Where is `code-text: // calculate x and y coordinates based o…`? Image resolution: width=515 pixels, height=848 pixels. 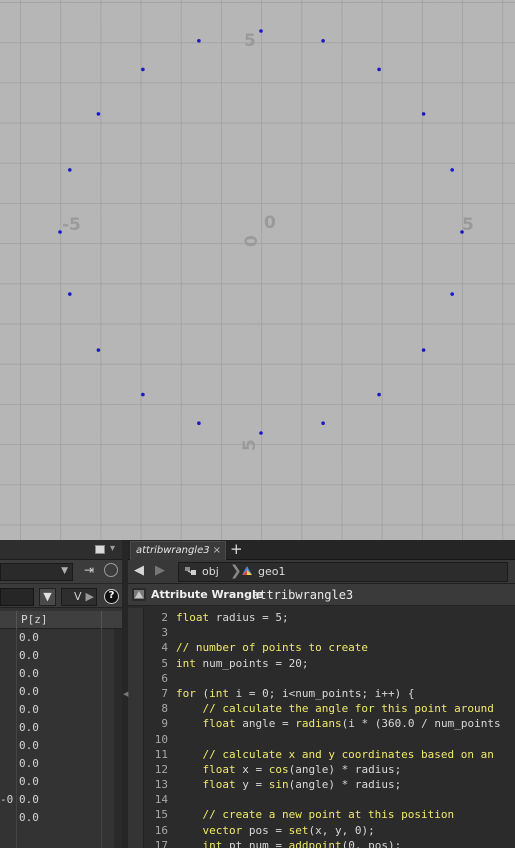
code-text: // calculate x and y coordinates based o… is located at coordinates (335, 754).